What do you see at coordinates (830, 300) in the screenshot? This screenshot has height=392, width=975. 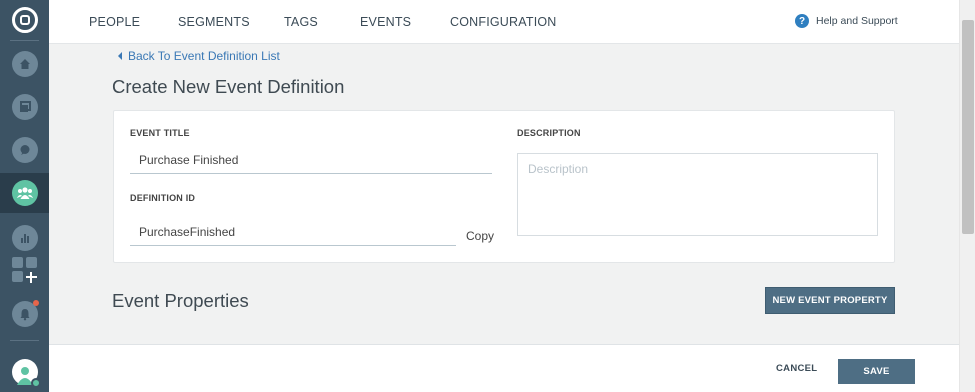 I see `new-event-property-button: NEW EVENT PROPERTY` at bounding box center [830, 300].